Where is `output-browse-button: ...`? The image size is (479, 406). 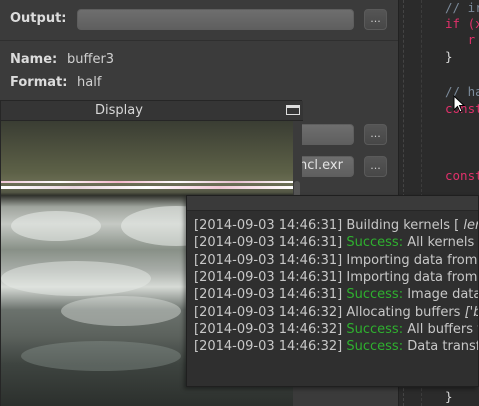 output-browse-button: ... is located at coordinates (375, 19).